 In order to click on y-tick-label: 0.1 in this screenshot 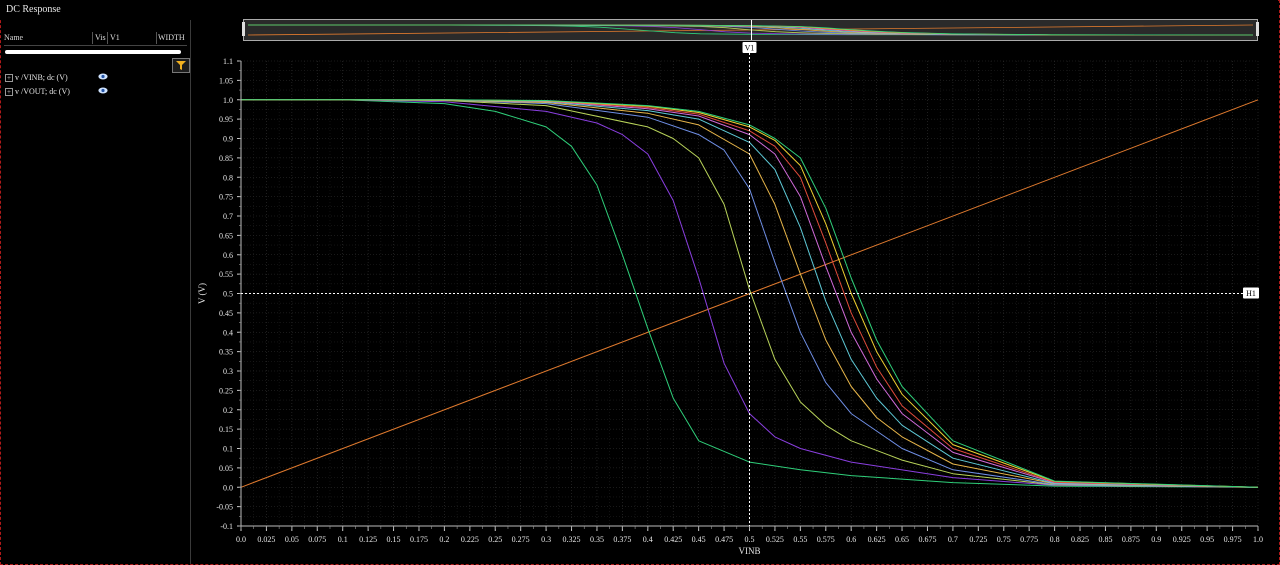, I will do `click(228, 449)`.